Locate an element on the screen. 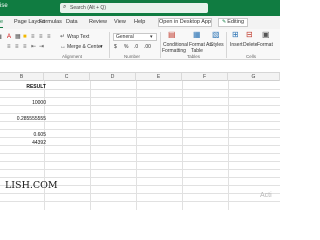 Image resolution: width=320 pixels, height=240 pixels. number-group-label: Number is located at coordinates (132, 56).